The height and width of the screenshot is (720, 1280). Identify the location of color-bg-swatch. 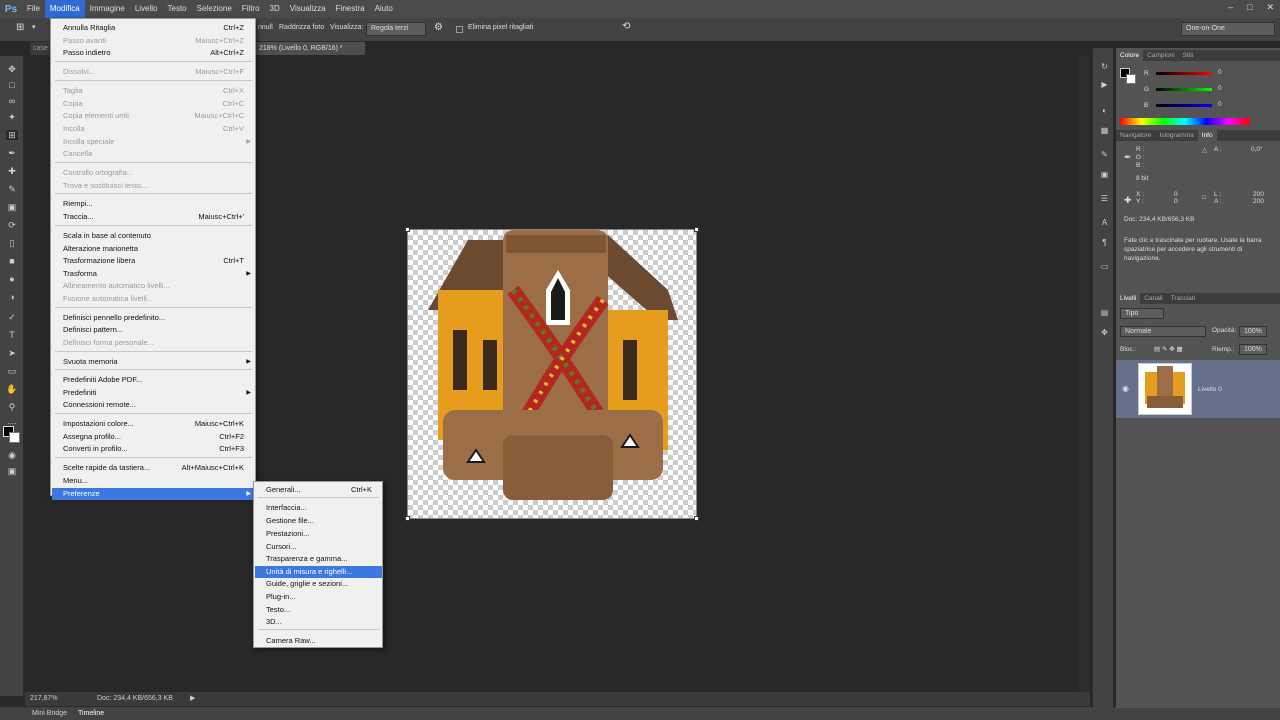
(1131, 79).